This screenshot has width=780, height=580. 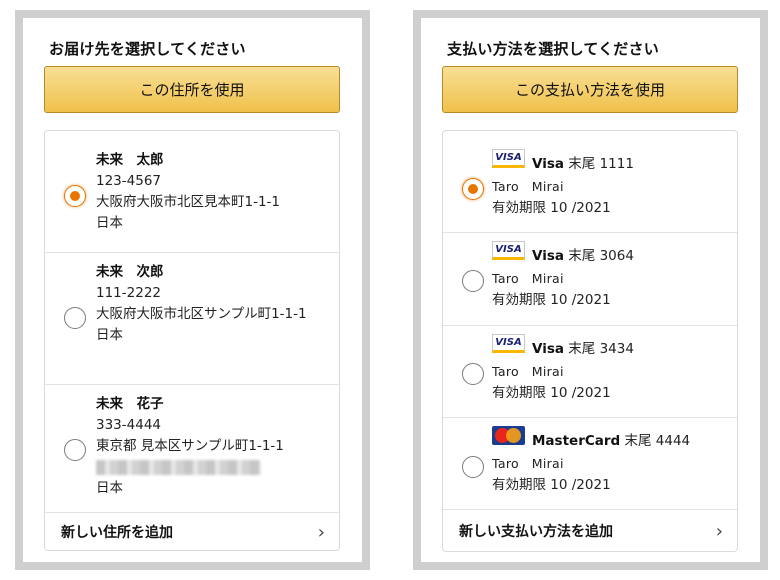 What do you see at coordinates (192, 192) in the screenshot?
I see `address-option-1: 未来 太郎 123-4567 大阪府大阪市北区見本町1-1-1 日本` at bounding box center [192, 192].